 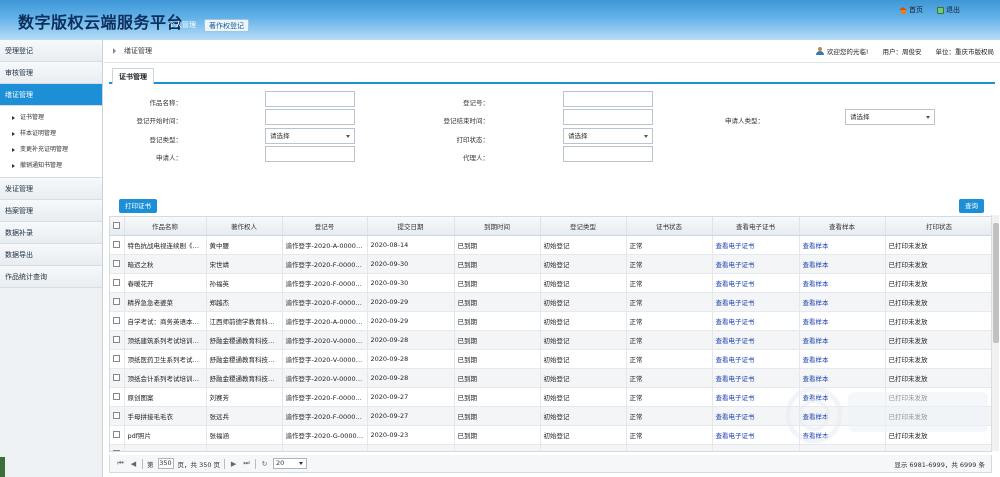 What do you see at coordinates (842, 226) in the screenshot?
I see `col-view-sample: 查看样本` at bounding box center [842, 226].